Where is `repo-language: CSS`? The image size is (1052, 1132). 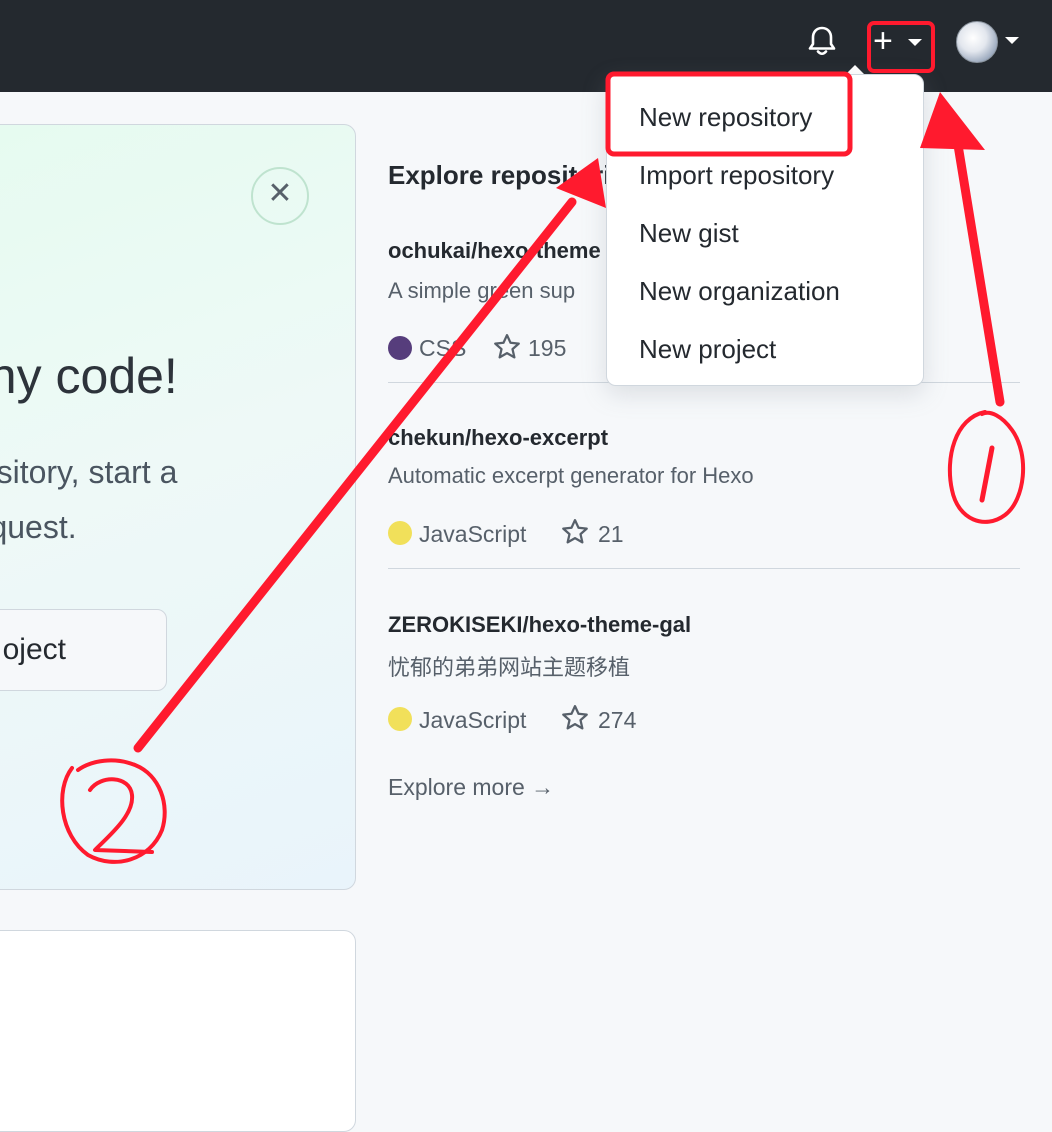 repo-language: CSS is located at coordinates (443, 348).